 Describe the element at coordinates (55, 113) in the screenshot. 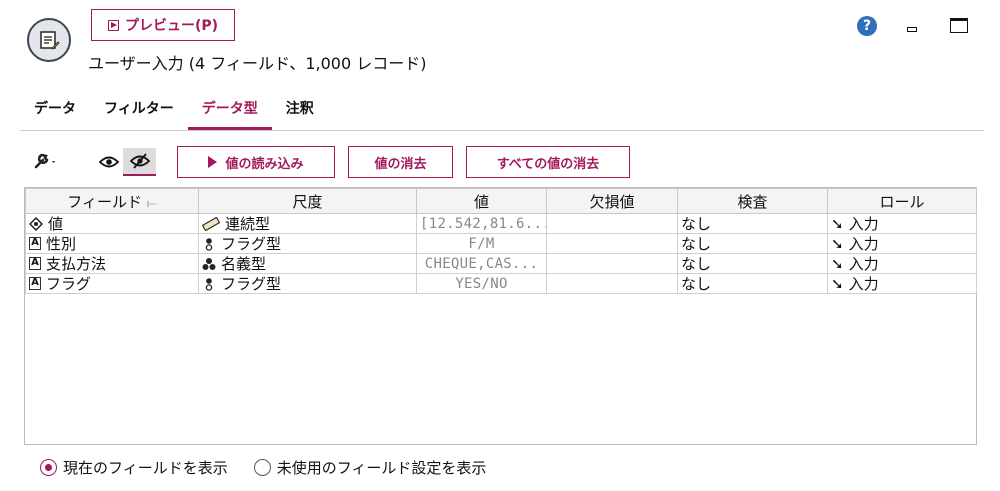

I see `tab-data: データ` at that location.